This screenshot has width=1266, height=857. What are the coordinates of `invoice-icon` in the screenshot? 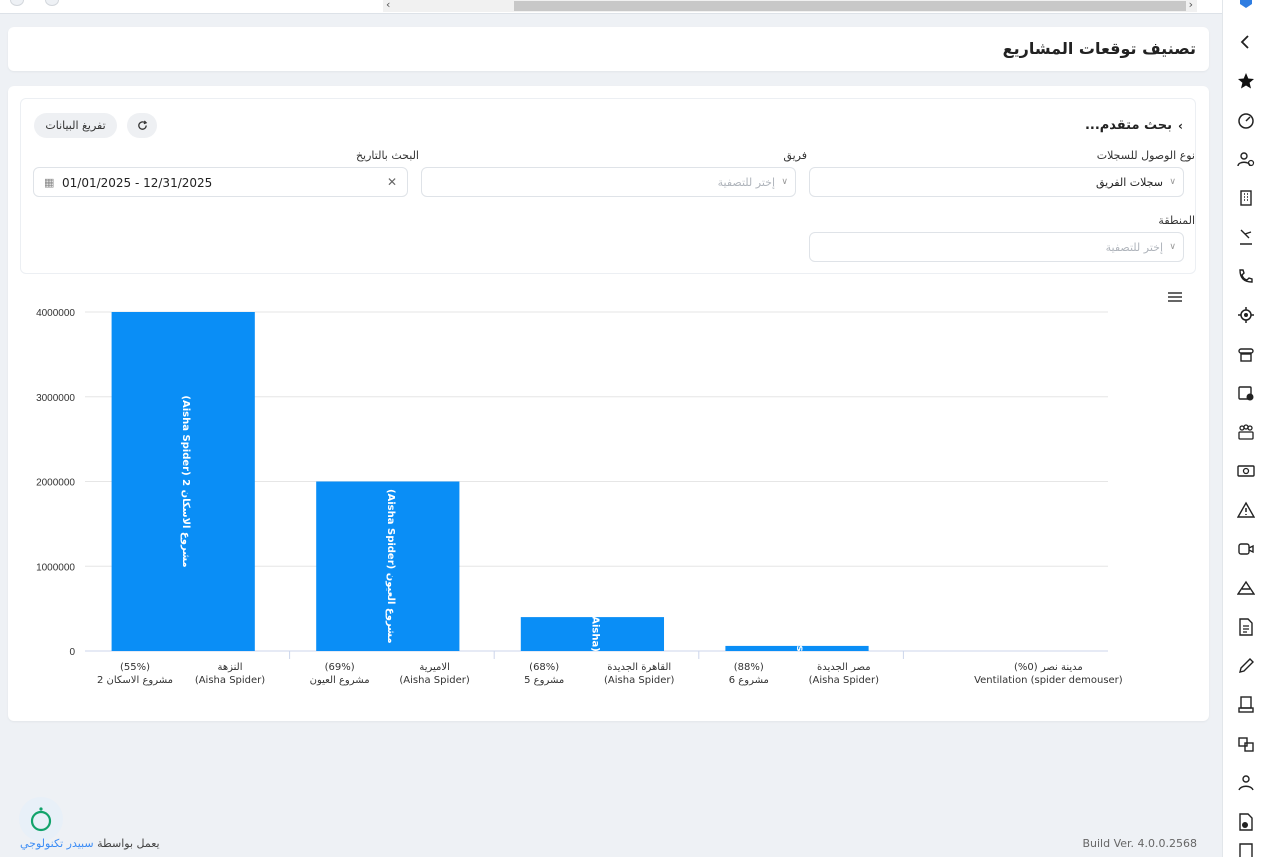 It's located at (1246, 627).